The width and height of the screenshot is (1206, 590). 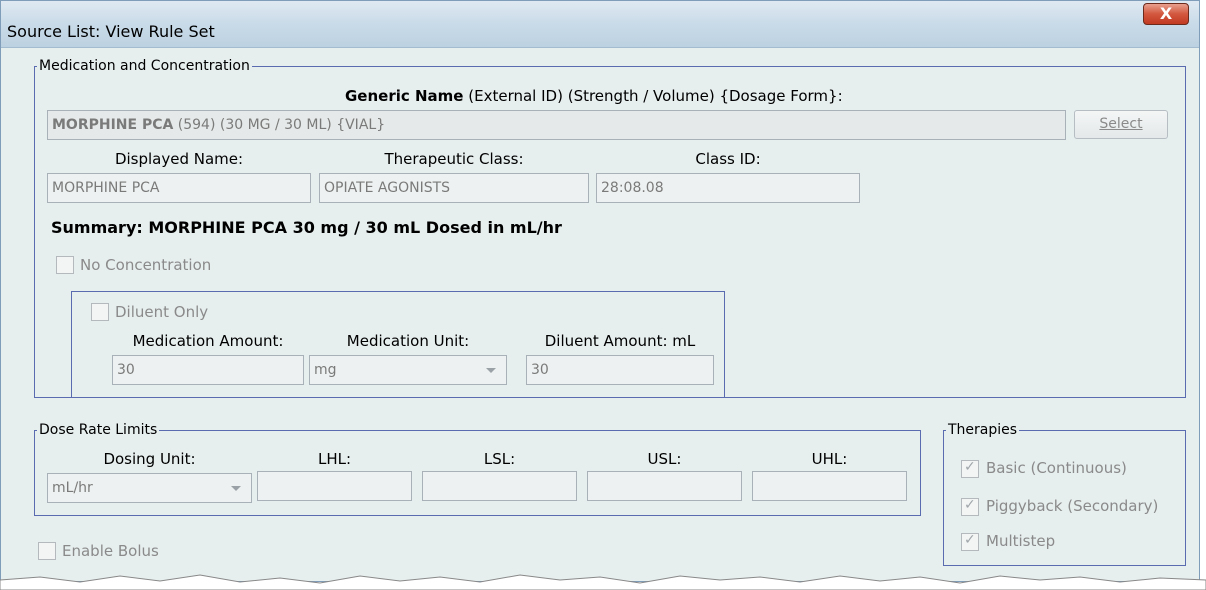 I want to click on enable-bolus-checkbox, so click(x=47, y=551).